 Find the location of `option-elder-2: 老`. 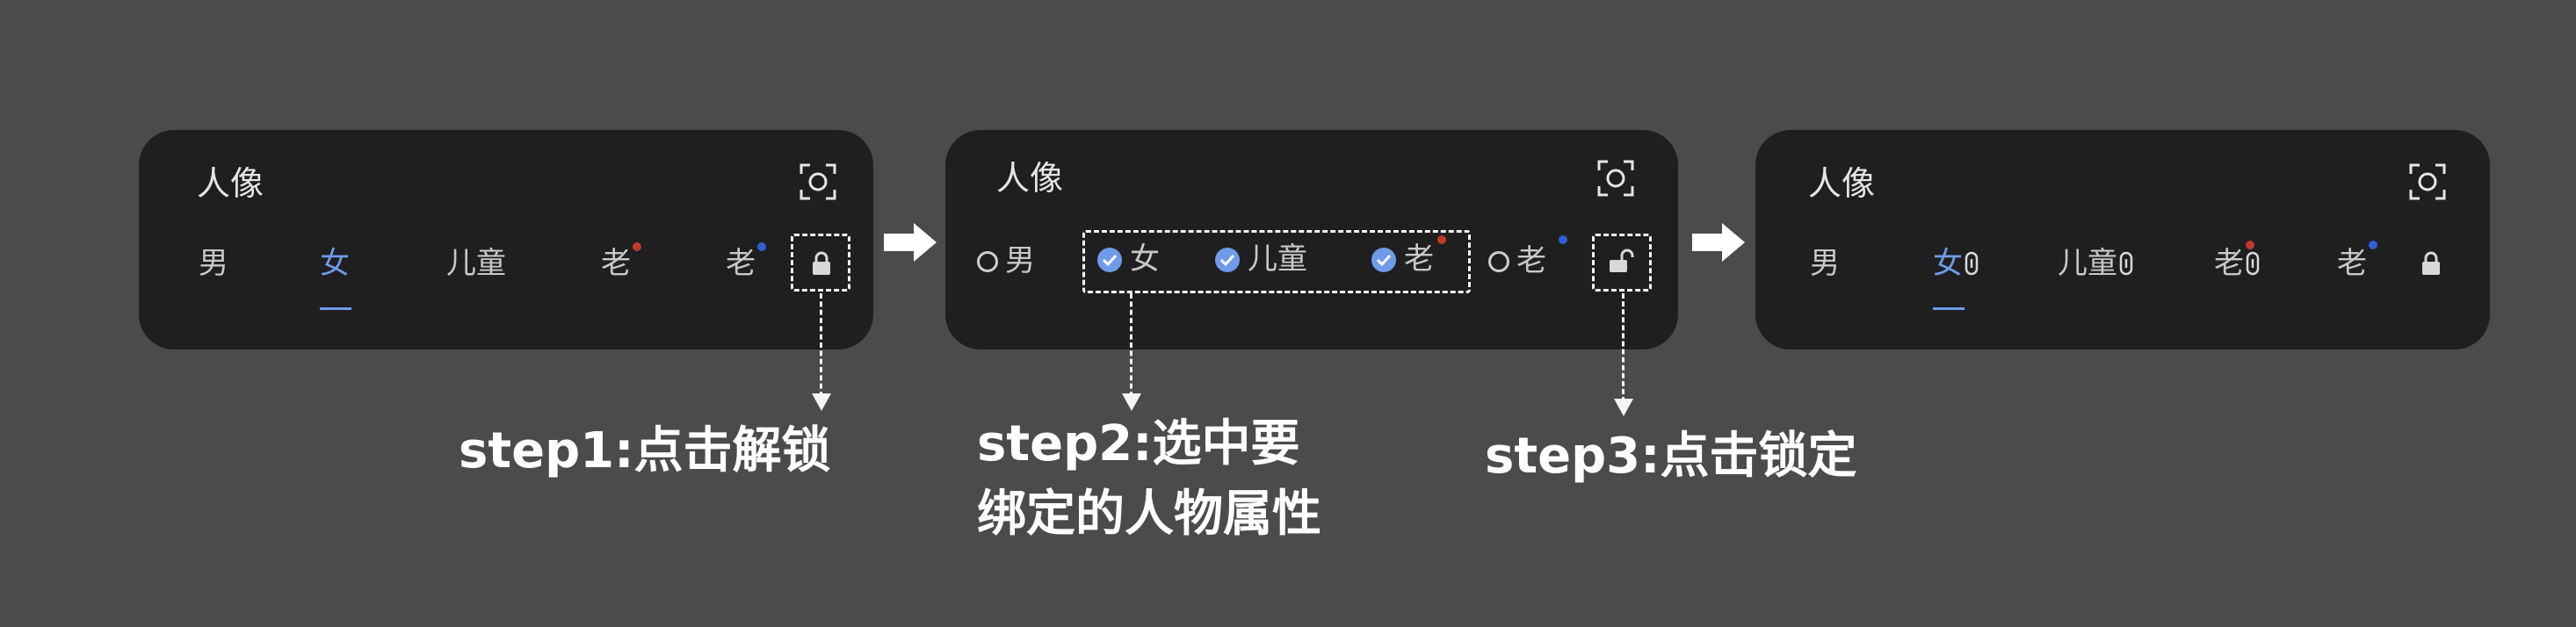

option-elder-2: 老 is located at coordinates (1517, 261).